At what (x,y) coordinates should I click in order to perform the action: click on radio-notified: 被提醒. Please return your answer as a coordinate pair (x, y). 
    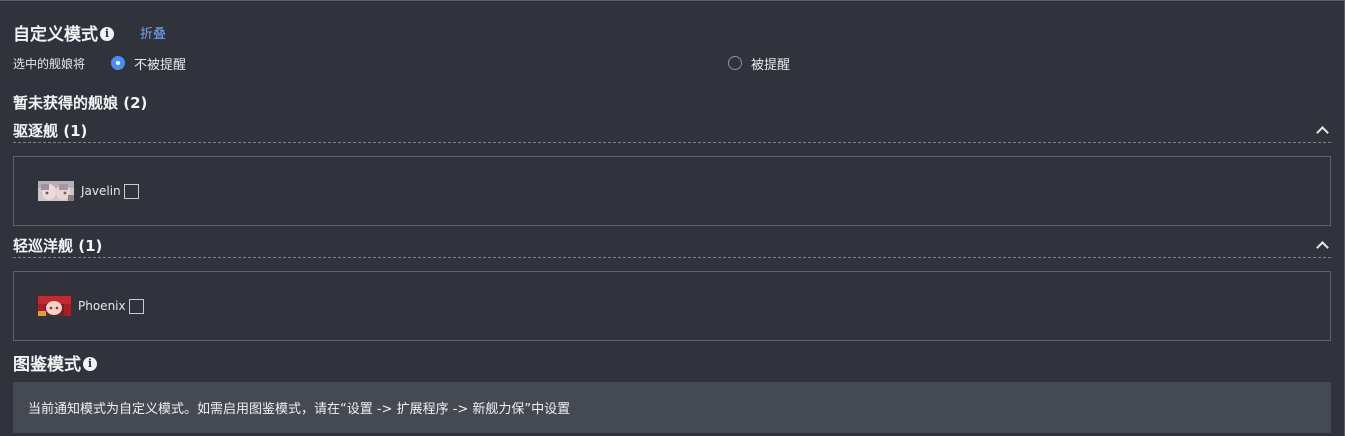
    Looking at the image, I should click on (759, 64).